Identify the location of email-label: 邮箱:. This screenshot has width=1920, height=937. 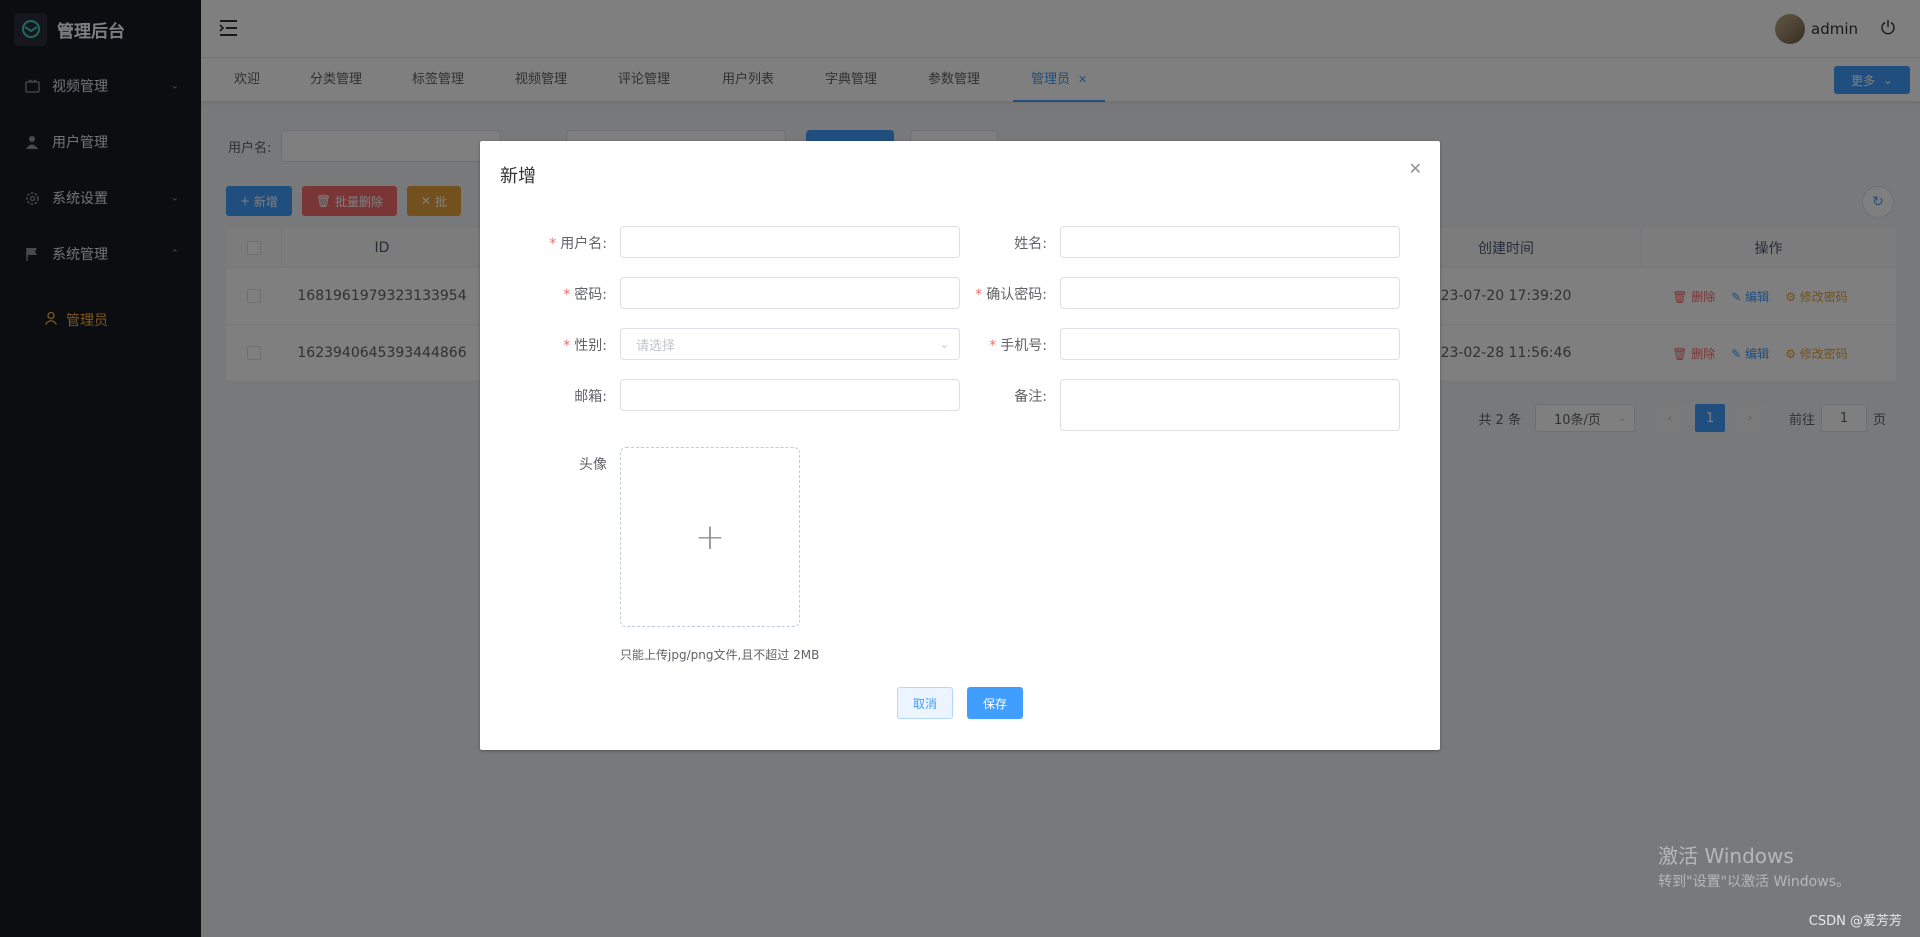
(590, 397).